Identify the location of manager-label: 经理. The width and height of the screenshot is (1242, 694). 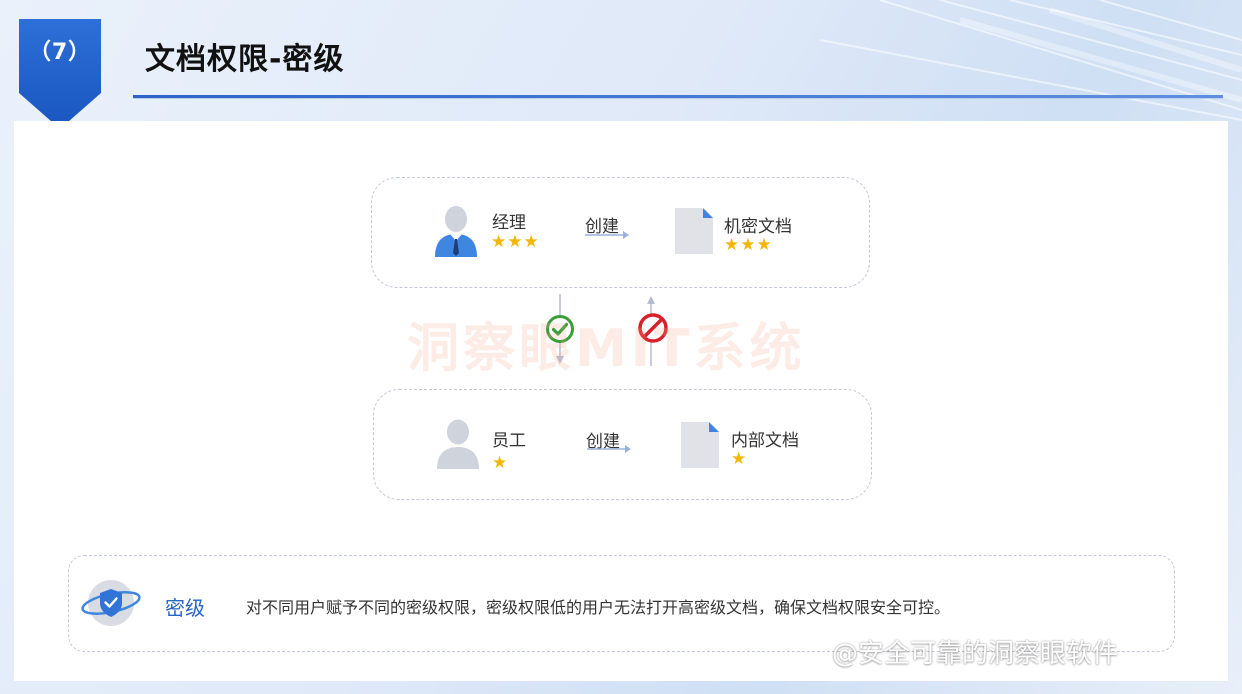
(509, 223).